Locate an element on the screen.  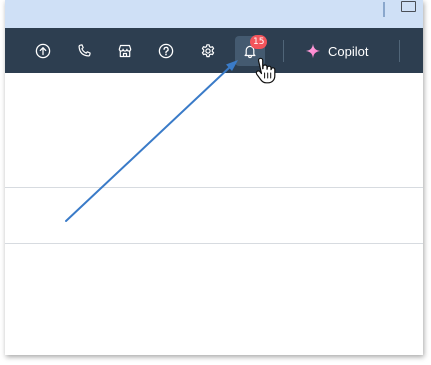
calling-button is located at coordinates (84, 51).